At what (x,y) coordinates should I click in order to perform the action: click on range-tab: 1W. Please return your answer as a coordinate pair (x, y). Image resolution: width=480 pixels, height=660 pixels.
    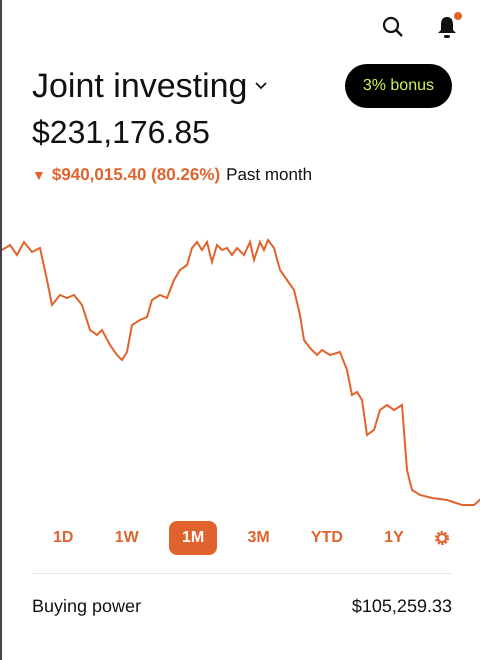
    Looking at the image, I should click on (127, 538).